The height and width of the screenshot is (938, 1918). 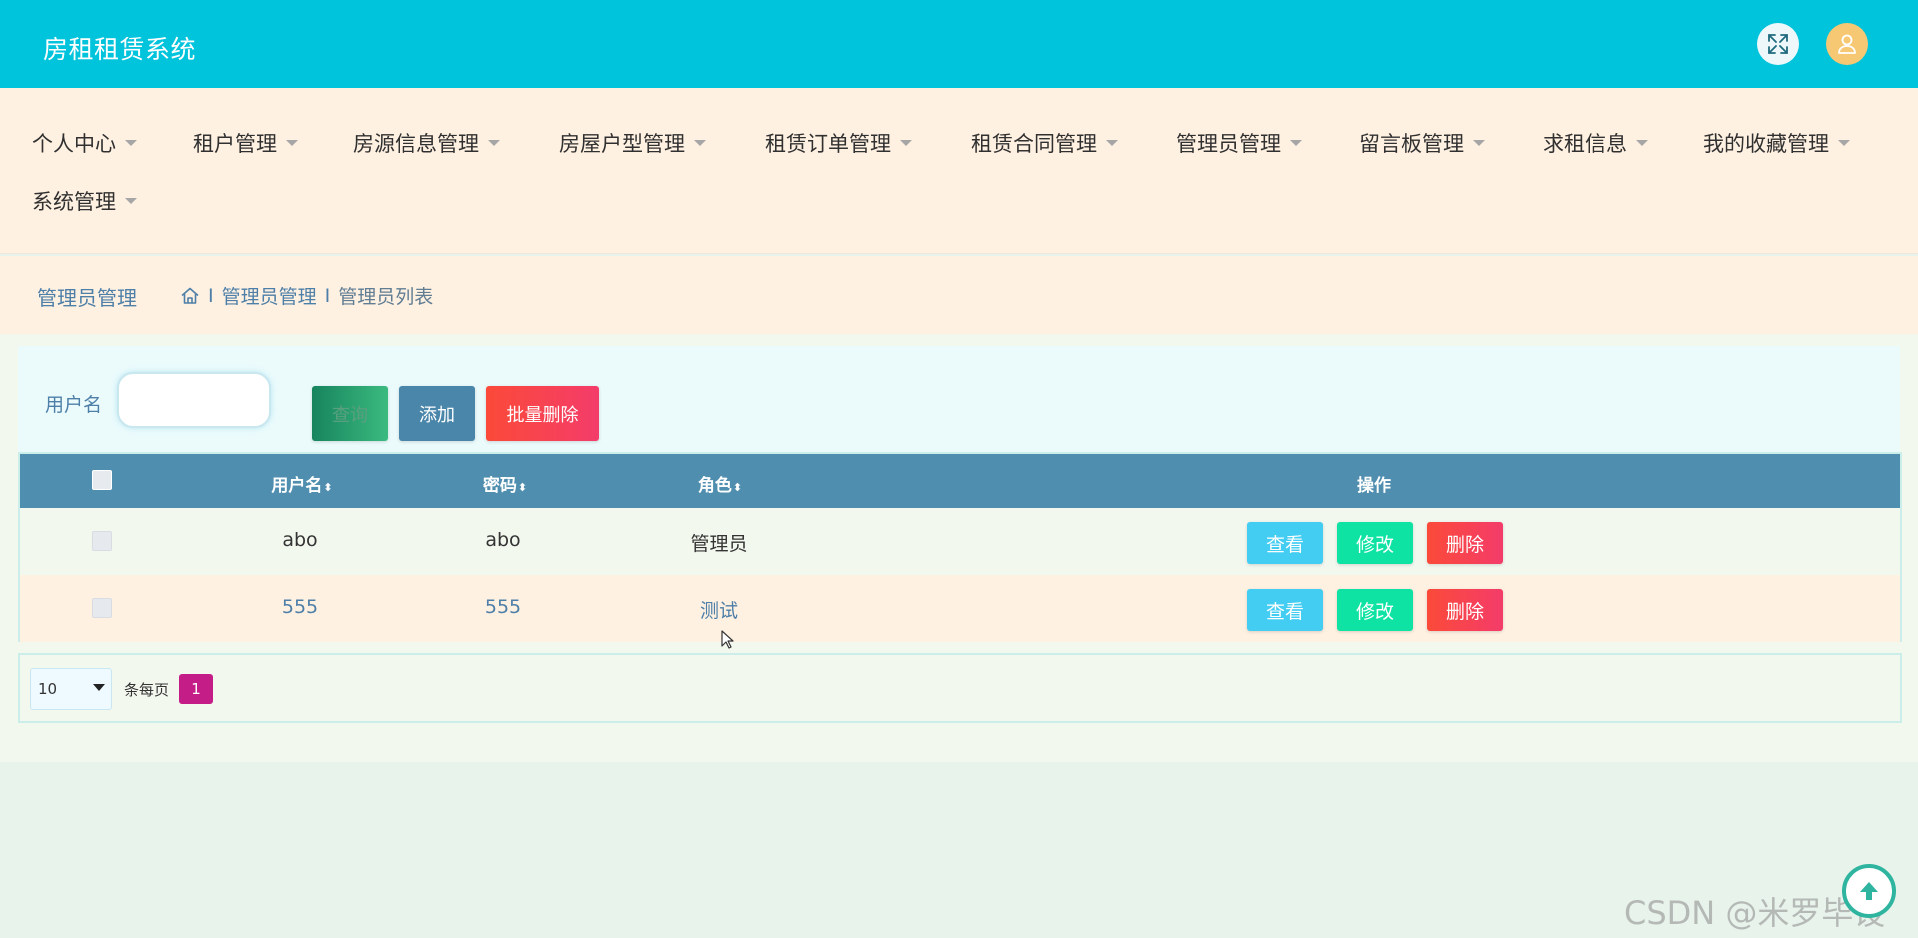 I want to click on cell-username: abo, so click(x=300, y=540).